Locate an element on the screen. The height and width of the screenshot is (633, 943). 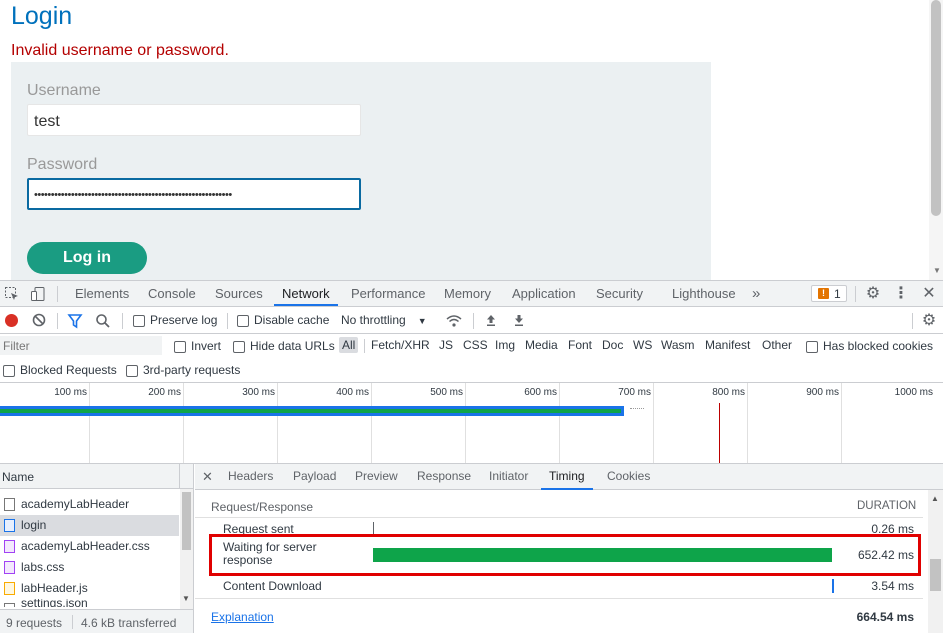
blocked-requests-checkbox: Blocked Requests is located at coordinates (60, 370).